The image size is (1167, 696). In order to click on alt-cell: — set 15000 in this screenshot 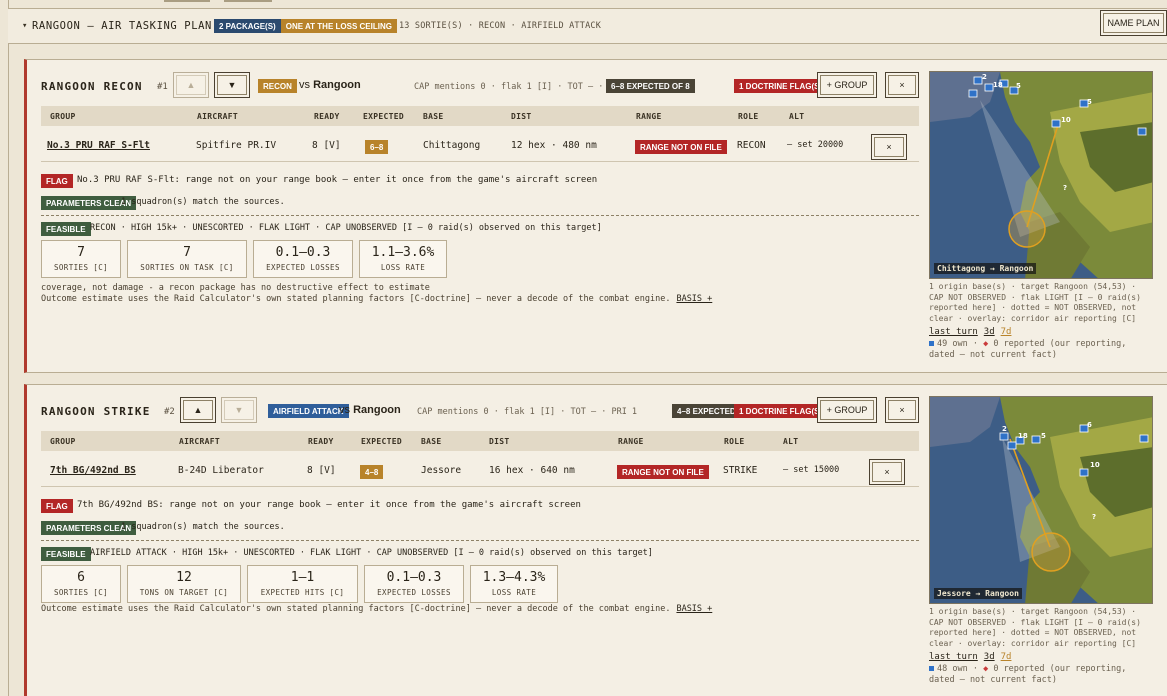, I will do `click(811, 470)`.